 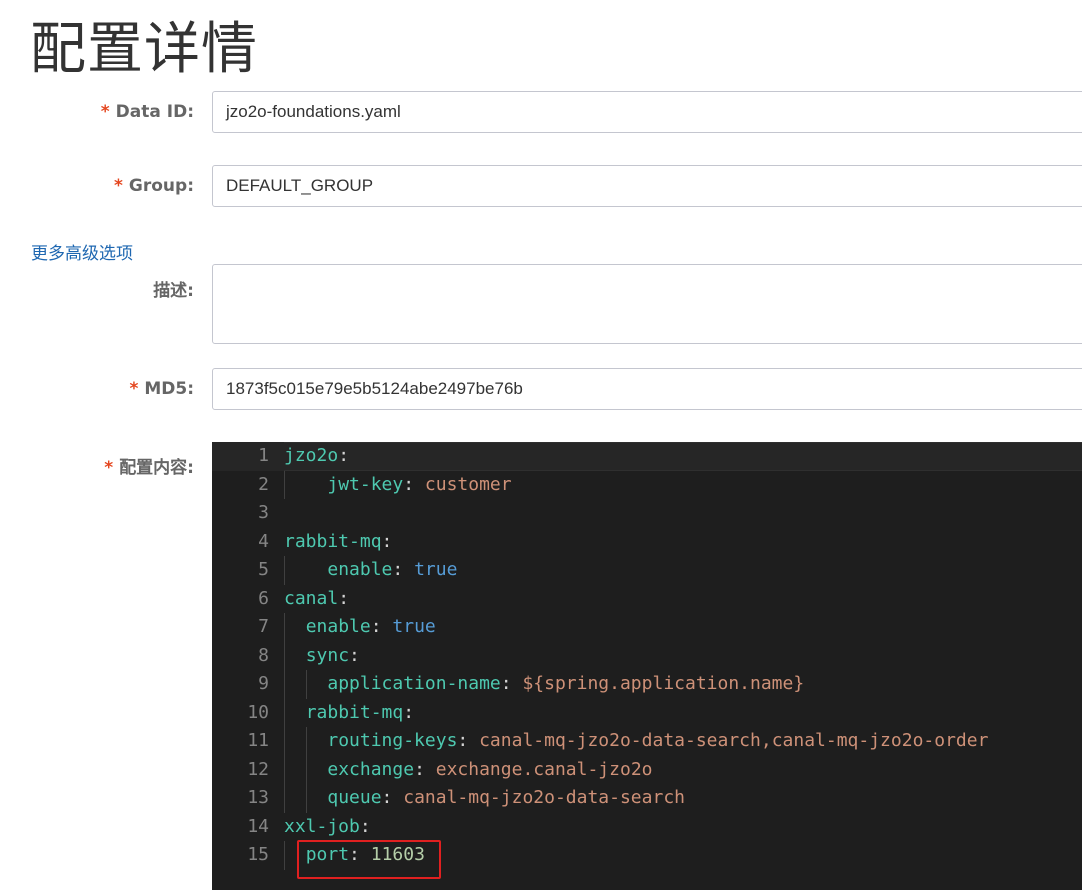 I want to click on code-line: 5 enable: true, so click(x=647, y=570).